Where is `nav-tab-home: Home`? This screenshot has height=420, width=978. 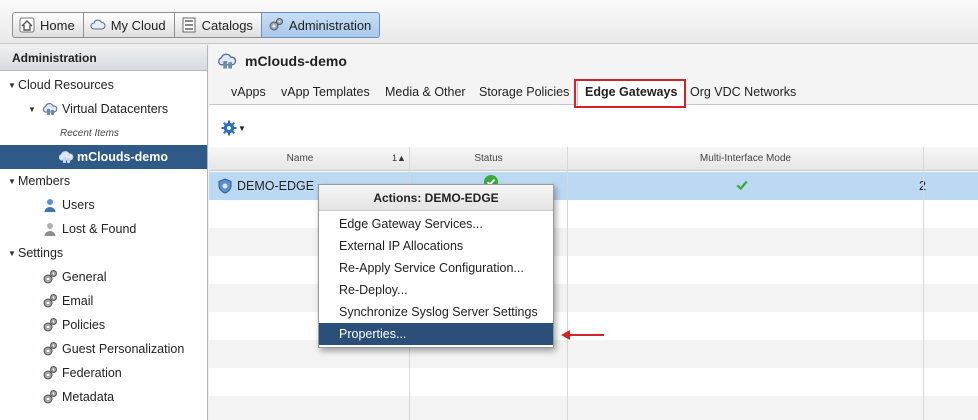 nav-tab-home: Home is located at coordinates (48, 25).